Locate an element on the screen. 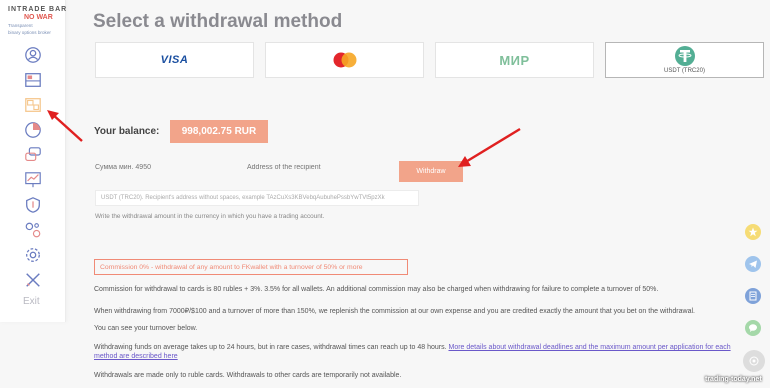 This screenshot has height=388, width=770. info-turnover-text: You can see your turnover below. is located at coordinates (146, 328).